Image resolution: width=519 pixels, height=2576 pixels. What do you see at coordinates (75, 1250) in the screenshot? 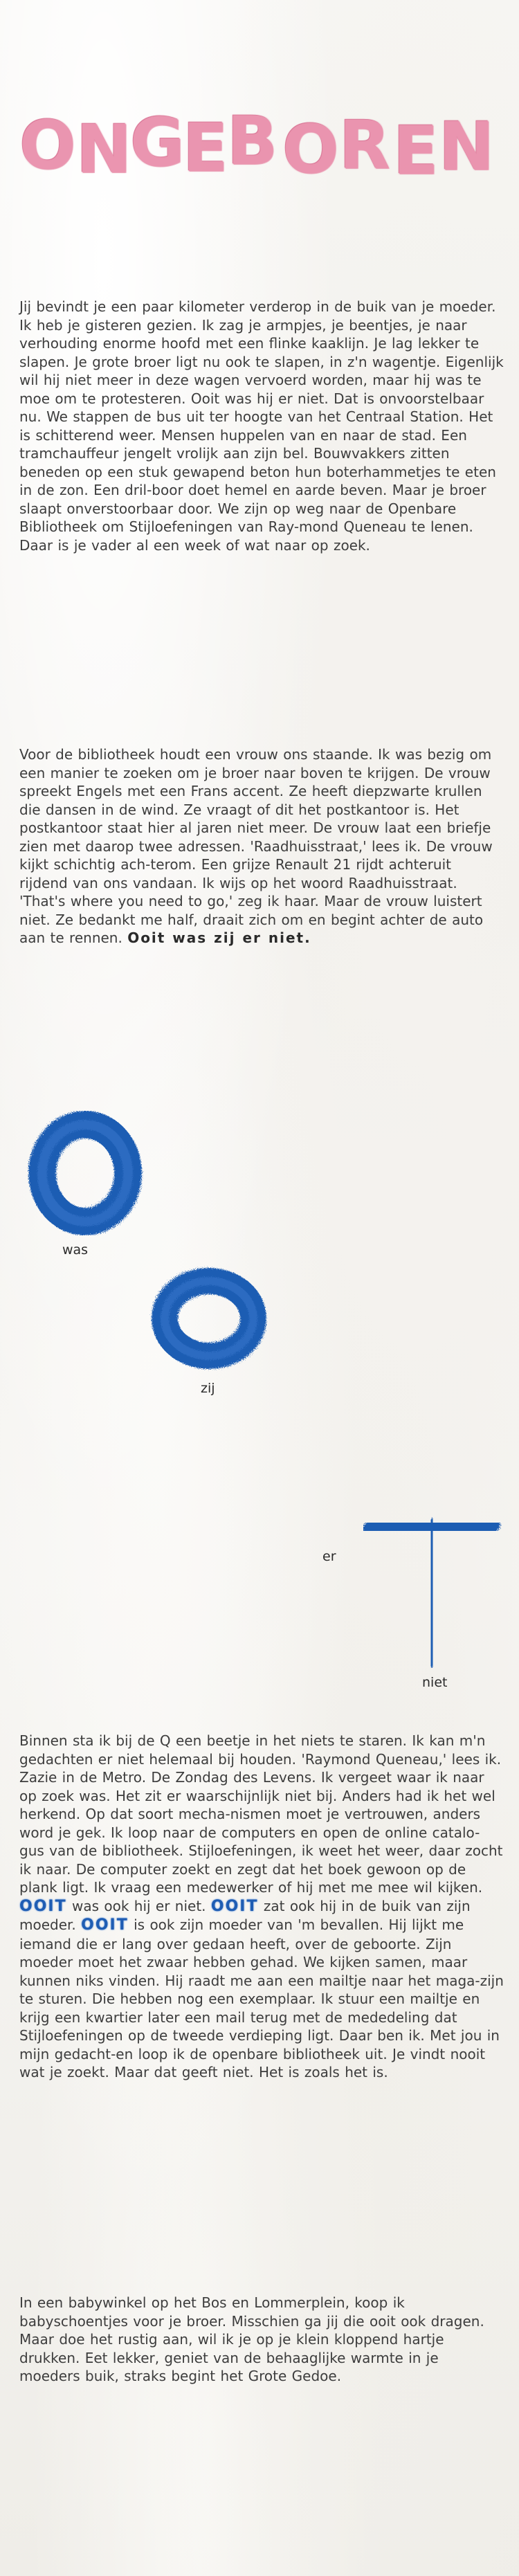
I see `ooit-word-was: was` at bounding box center [75, 1250].